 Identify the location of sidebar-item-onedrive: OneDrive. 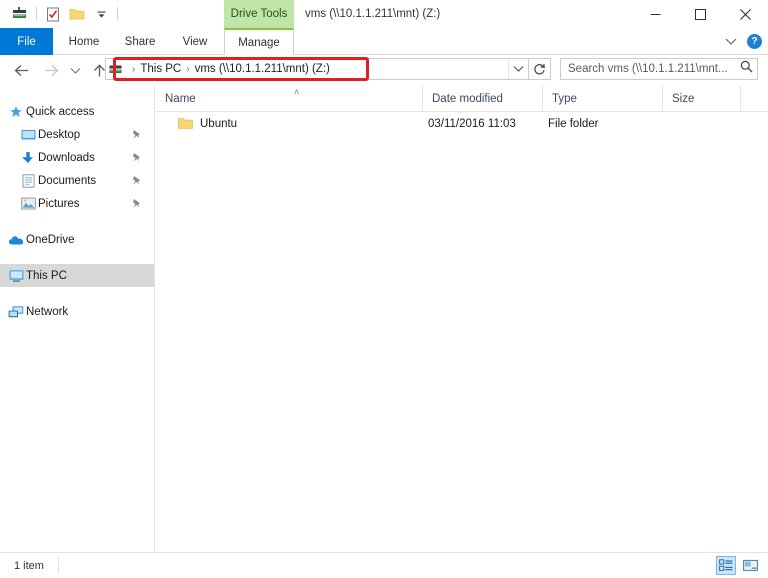
(77, 239).